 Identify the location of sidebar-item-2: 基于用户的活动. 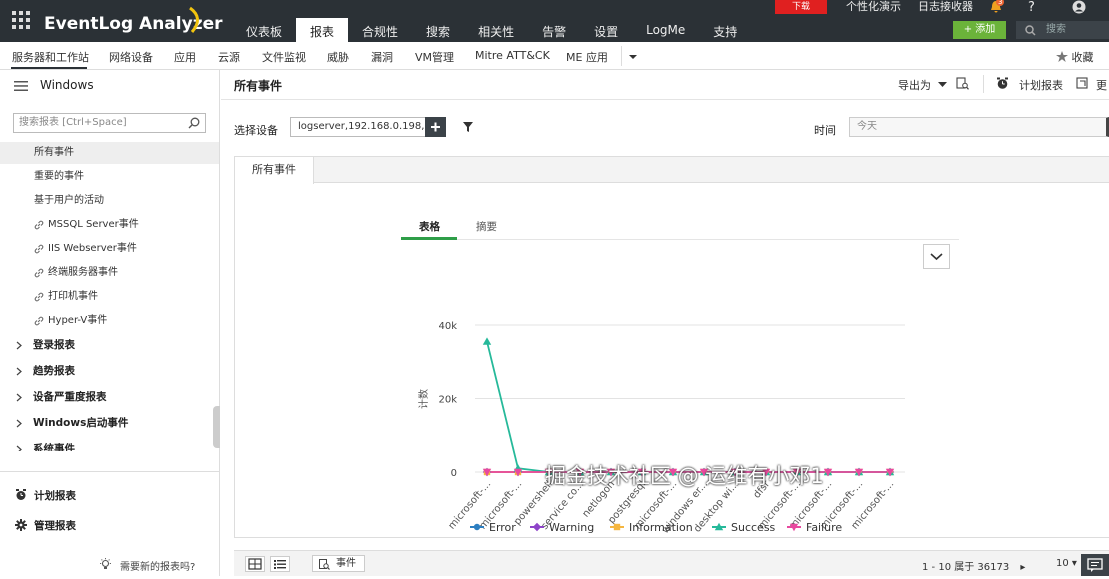
(109, 201).